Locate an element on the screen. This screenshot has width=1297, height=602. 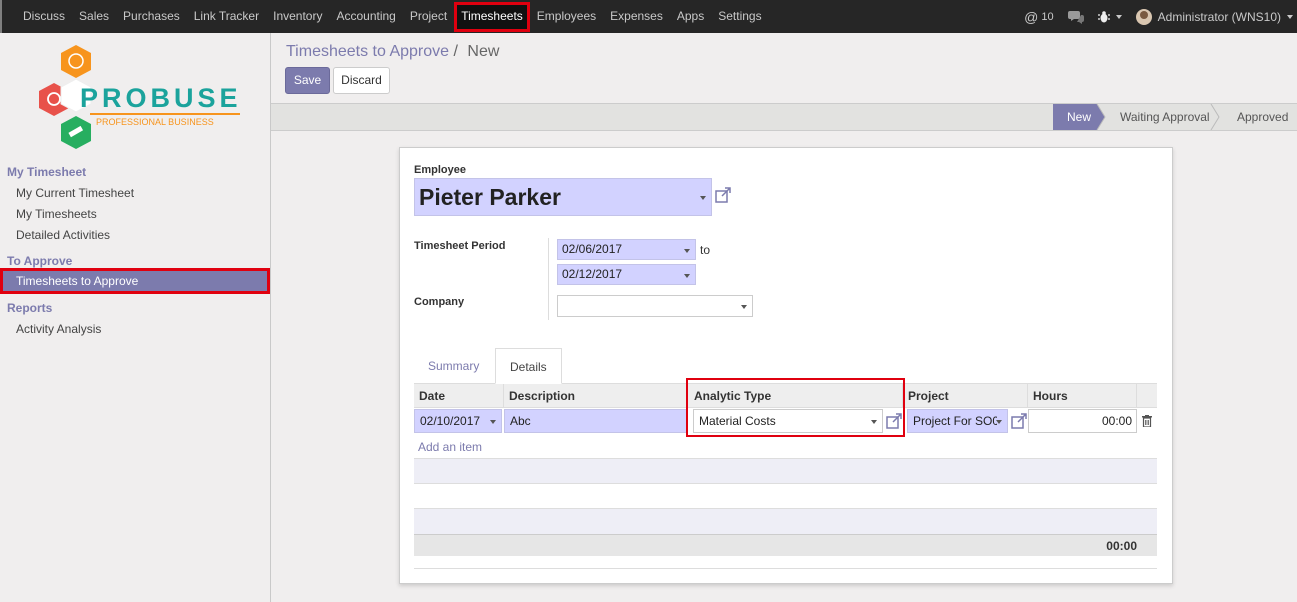
date-cell: 02/10/2017 is located at coordinates (458, 421).